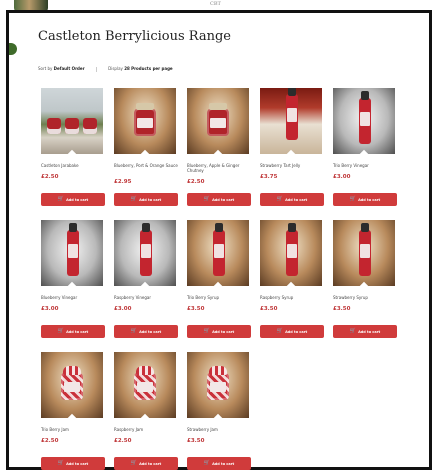 Image resolution: width=437 pixels, height=470 pixels. What do you see at coordinates (219, 168) in the screenshot?
I see `product-name: Blueberry, Apple & Ginger Chutney` at bounding box center [219, 168].